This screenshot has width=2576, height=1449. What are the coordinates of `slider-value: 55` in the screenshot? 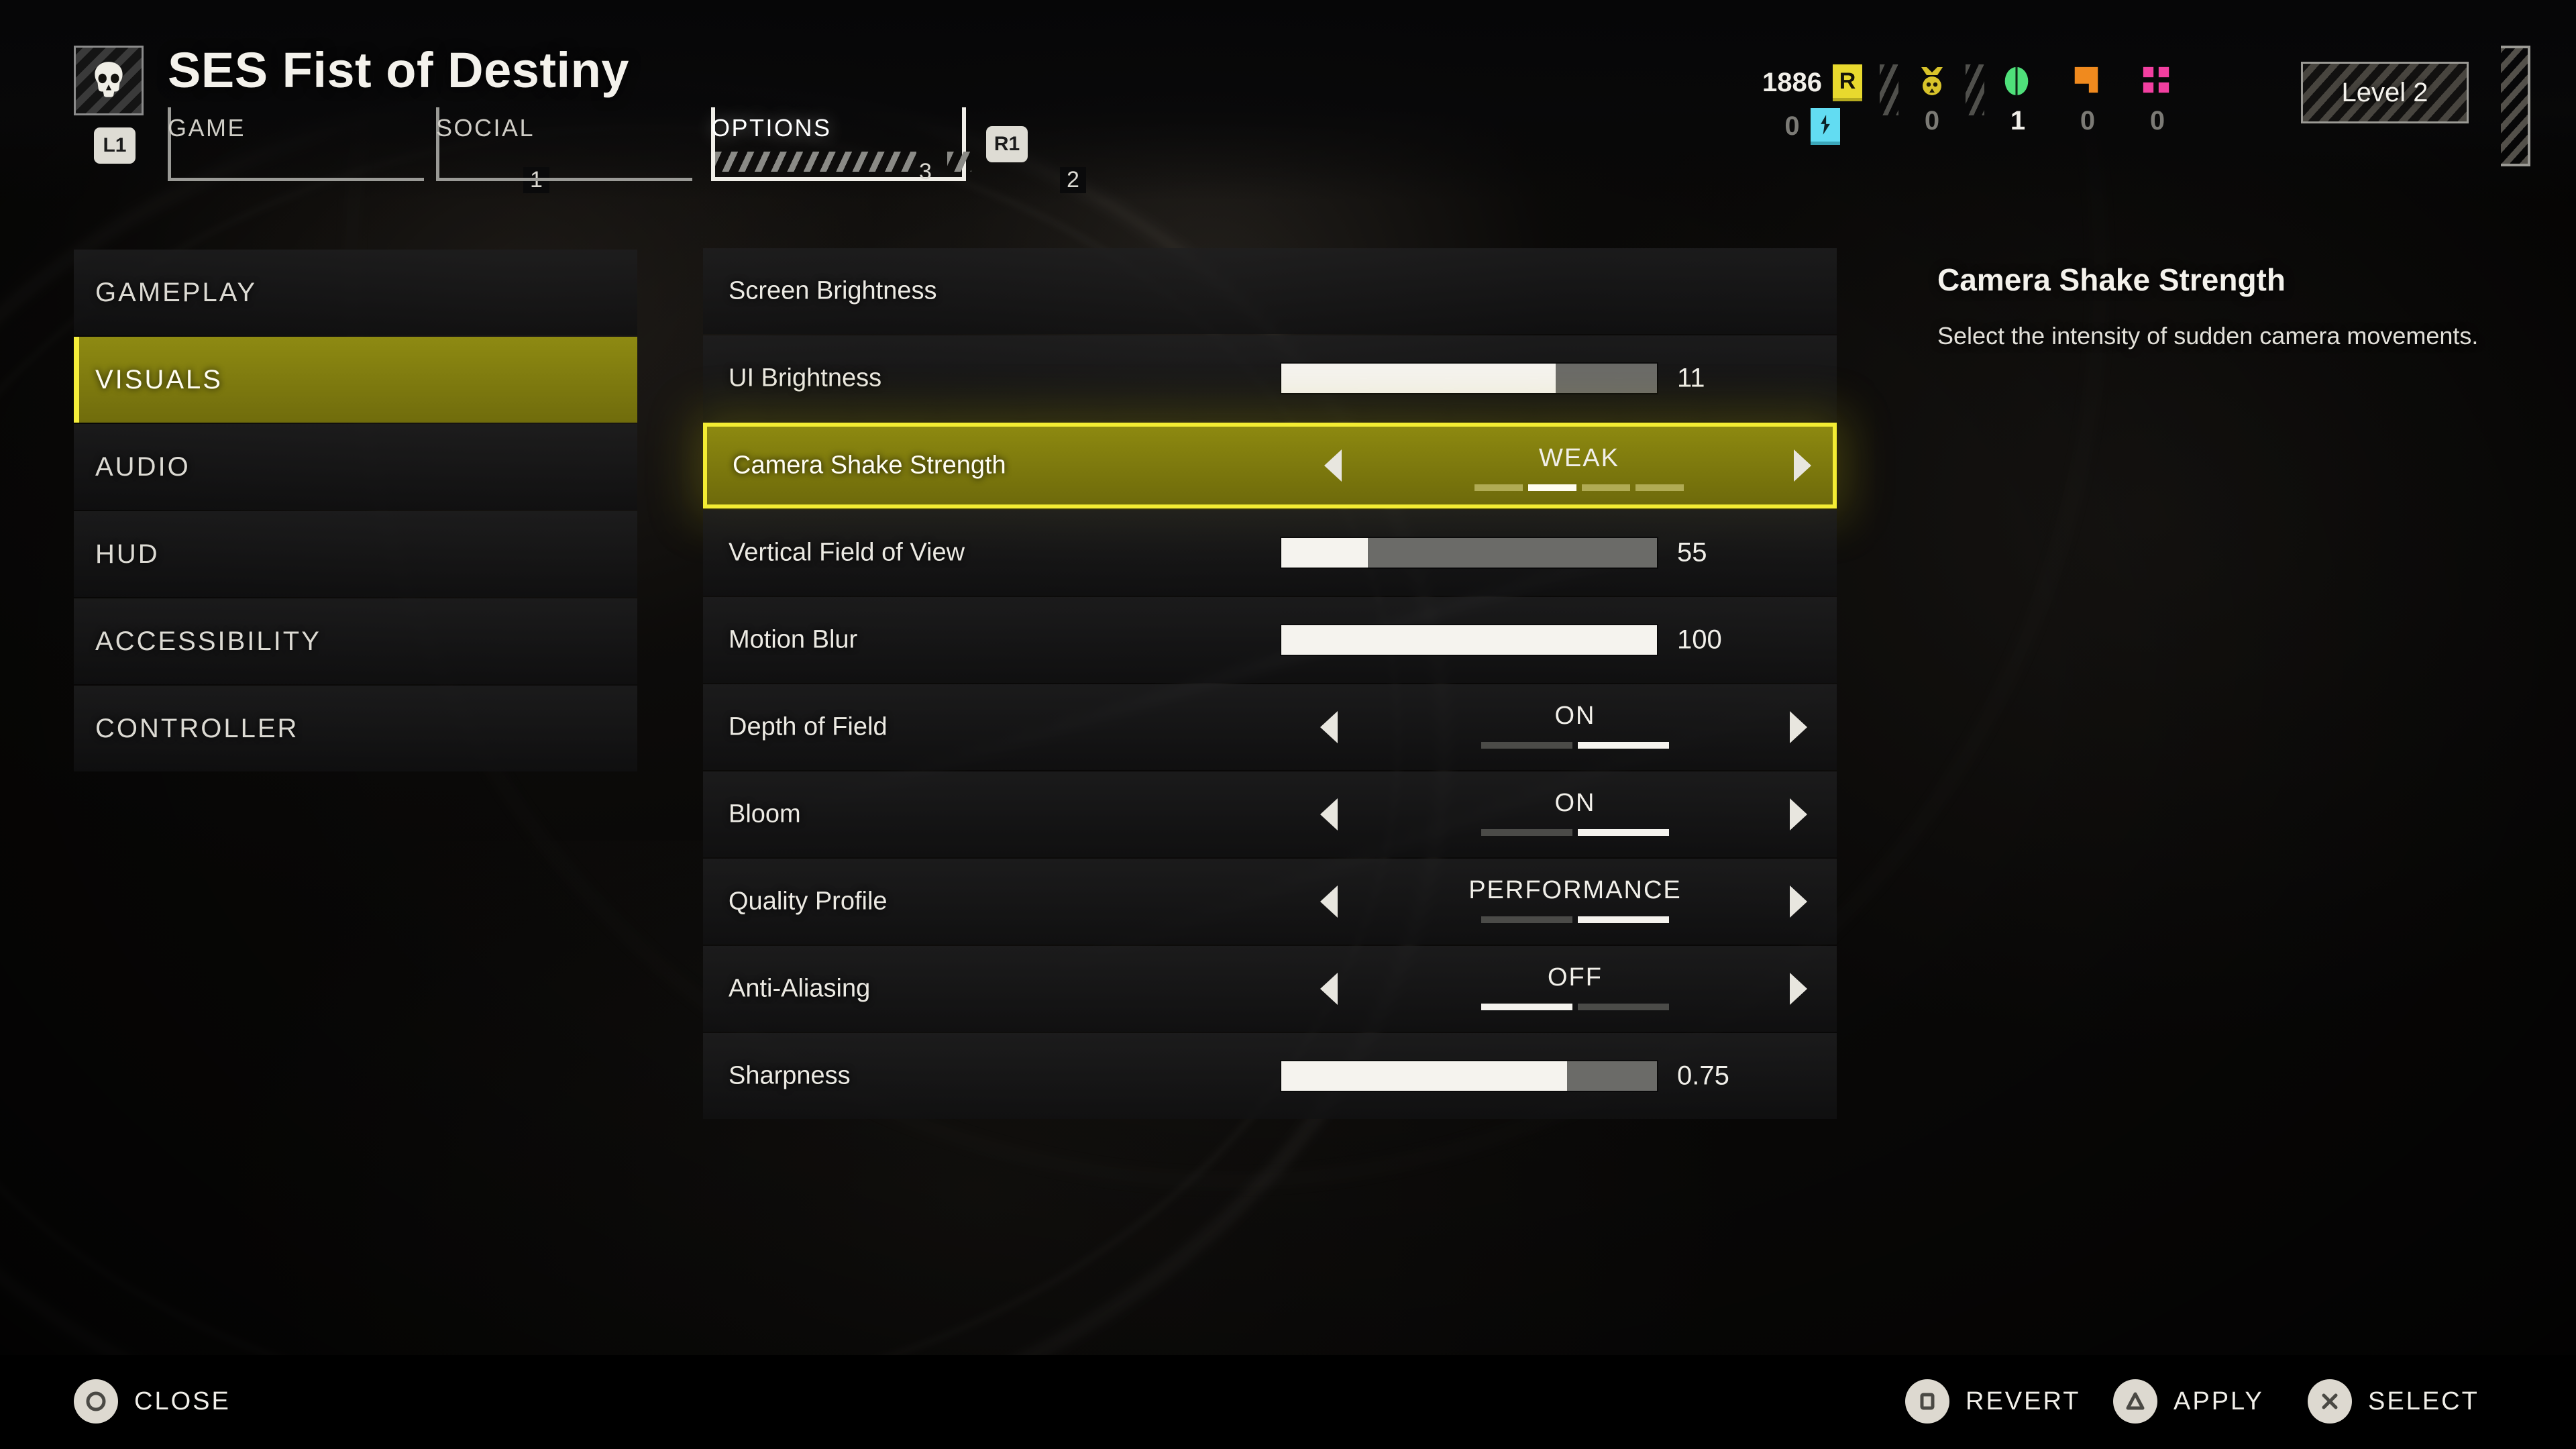 It's located at (1692, 552).